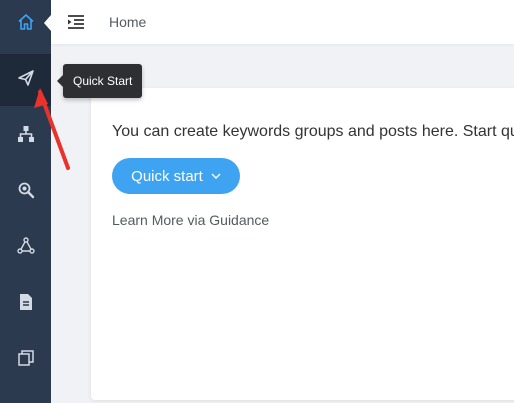 Image resolution: width=514 pixels, height=403 pixels. I want to click on sidebar-item-search, so click(25, 192).